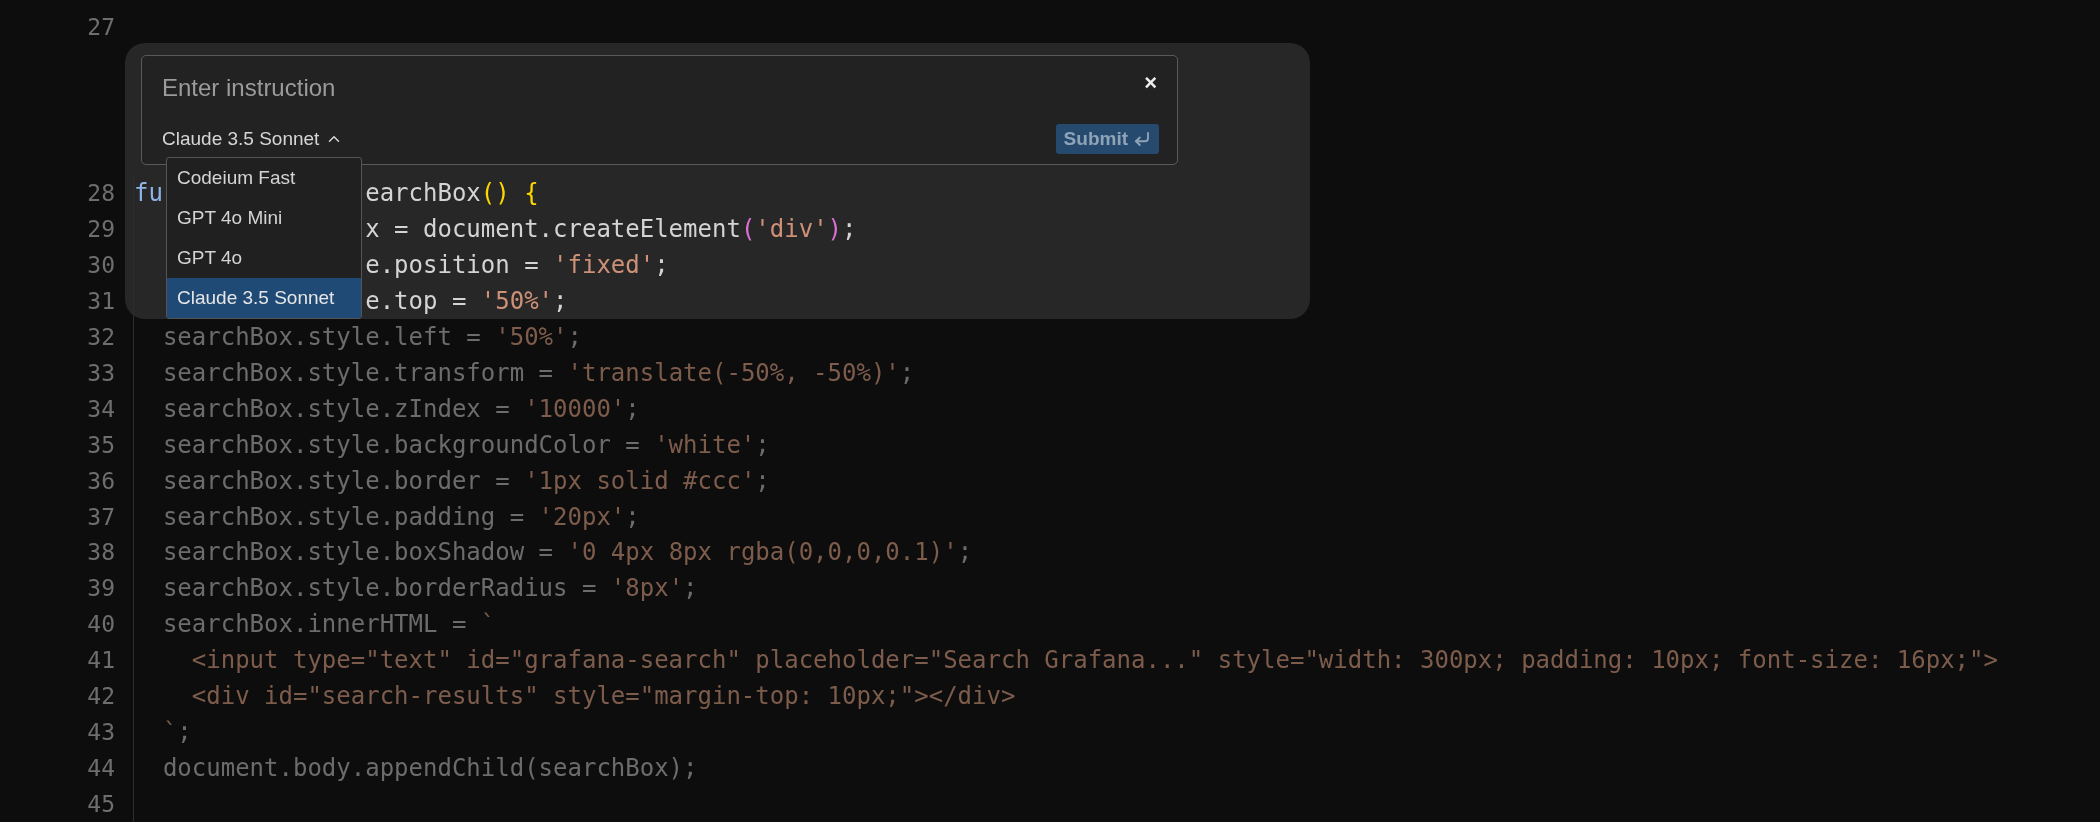  What do you see at coordinates (1107, 139) in the screenshot?
I see `submit-button: Submit` at bounding box center [1107, 139].